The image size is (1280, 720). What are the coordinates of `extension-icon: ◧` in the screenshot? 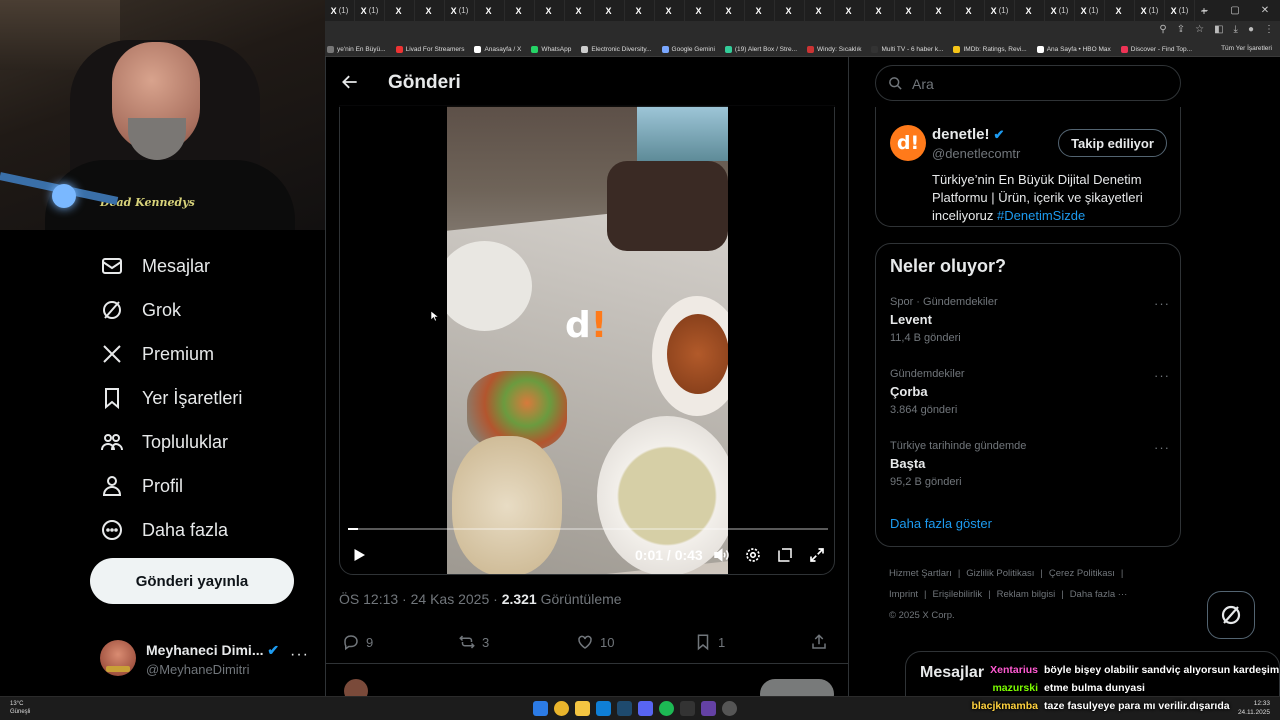 It's located at (1218, 29).